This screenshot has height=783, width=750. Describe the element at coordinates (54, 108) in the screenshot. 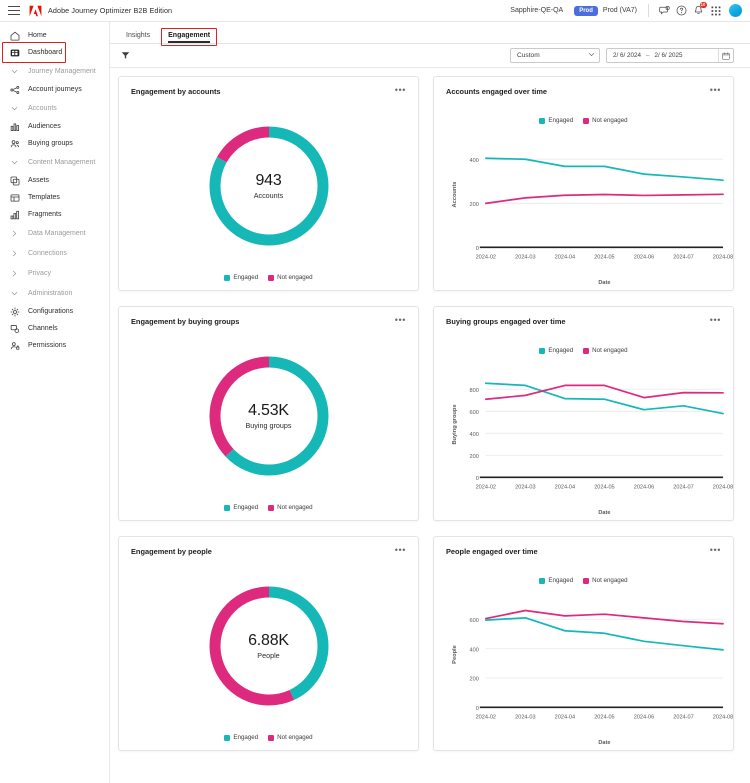

I see `sidebar-group-accounts: Accounts` at that location.